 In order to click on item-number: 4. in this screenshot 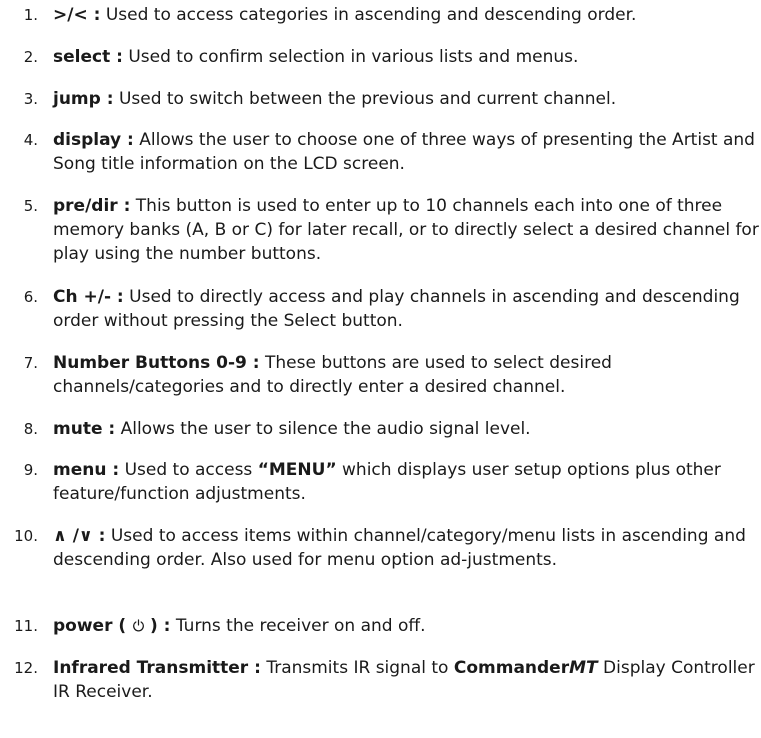, I will do `click(30, 140)`.